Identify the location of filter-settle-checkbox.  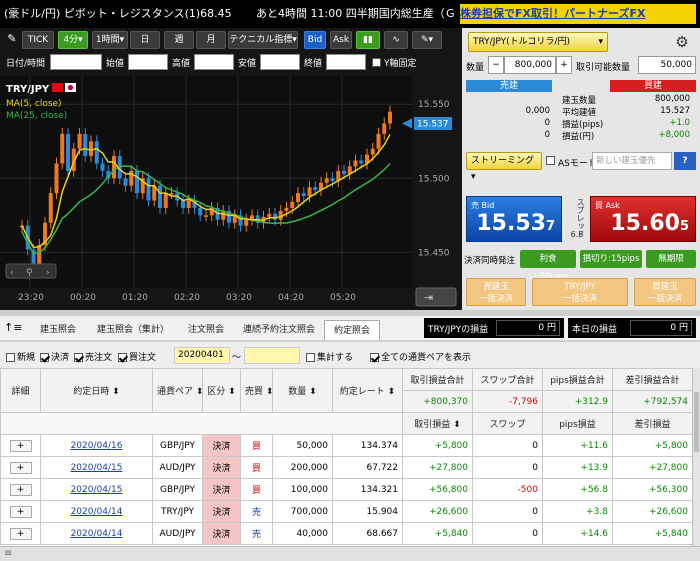
(44, 357).